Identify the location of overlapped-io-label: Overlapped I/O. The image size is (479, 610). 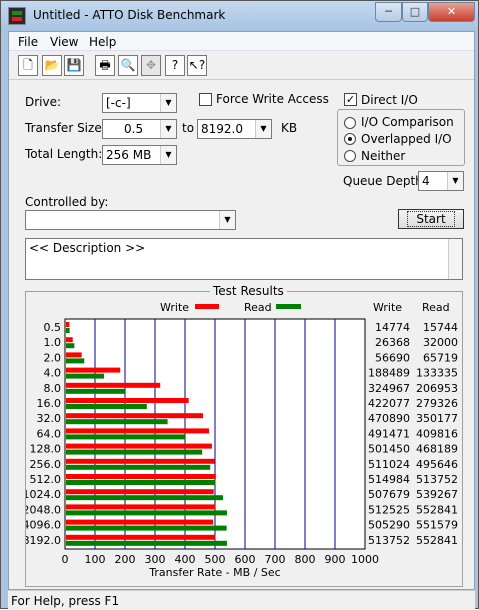
(406, 139).